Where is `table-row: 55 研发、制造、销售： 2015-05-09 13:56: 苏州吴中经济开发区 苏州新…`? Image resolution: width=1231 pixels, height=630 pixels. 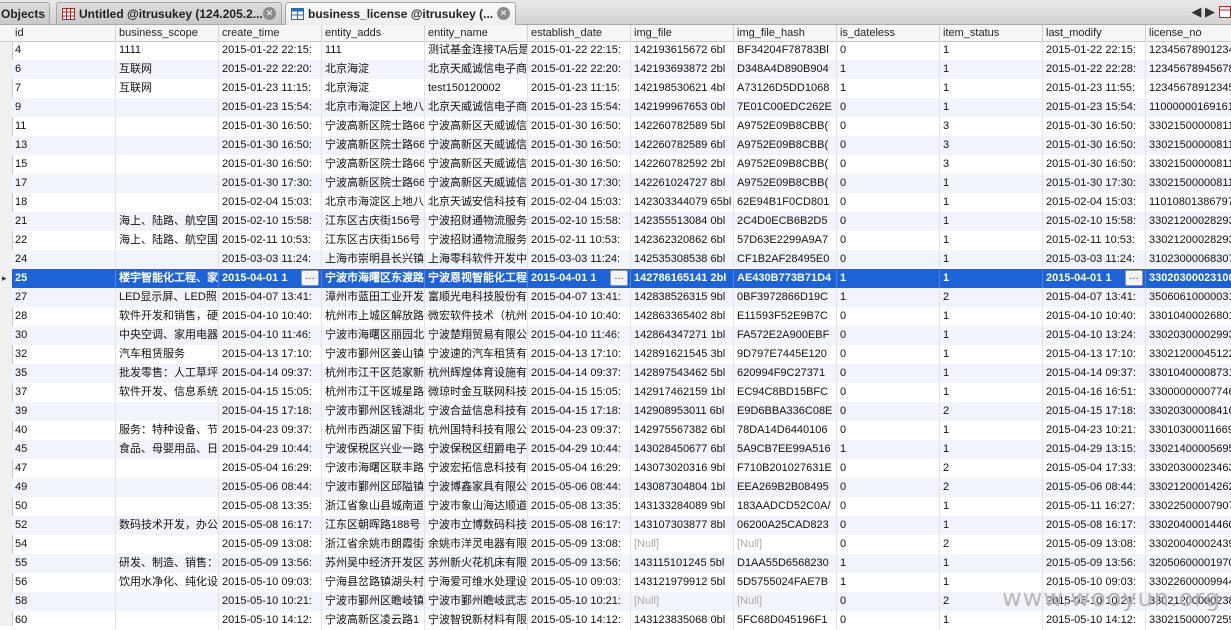 table-row: 55 研发、制造、销售： 2015-05-09 13:56: 苏州吴中经济开发区 苏州新… is located at coordinates (621, 563).